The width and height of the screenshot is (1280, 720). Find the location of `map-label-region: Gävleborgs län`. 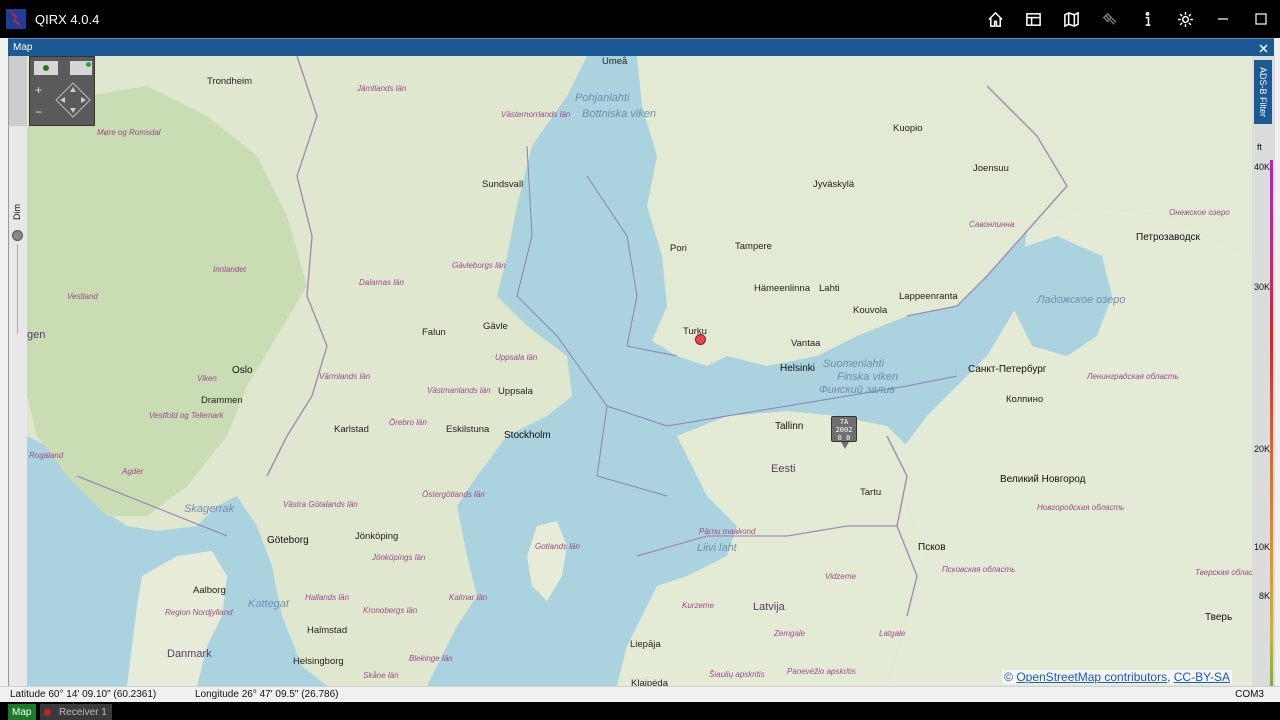

map-label-region: Gävleborgs län is located at coordinates (479, 265).